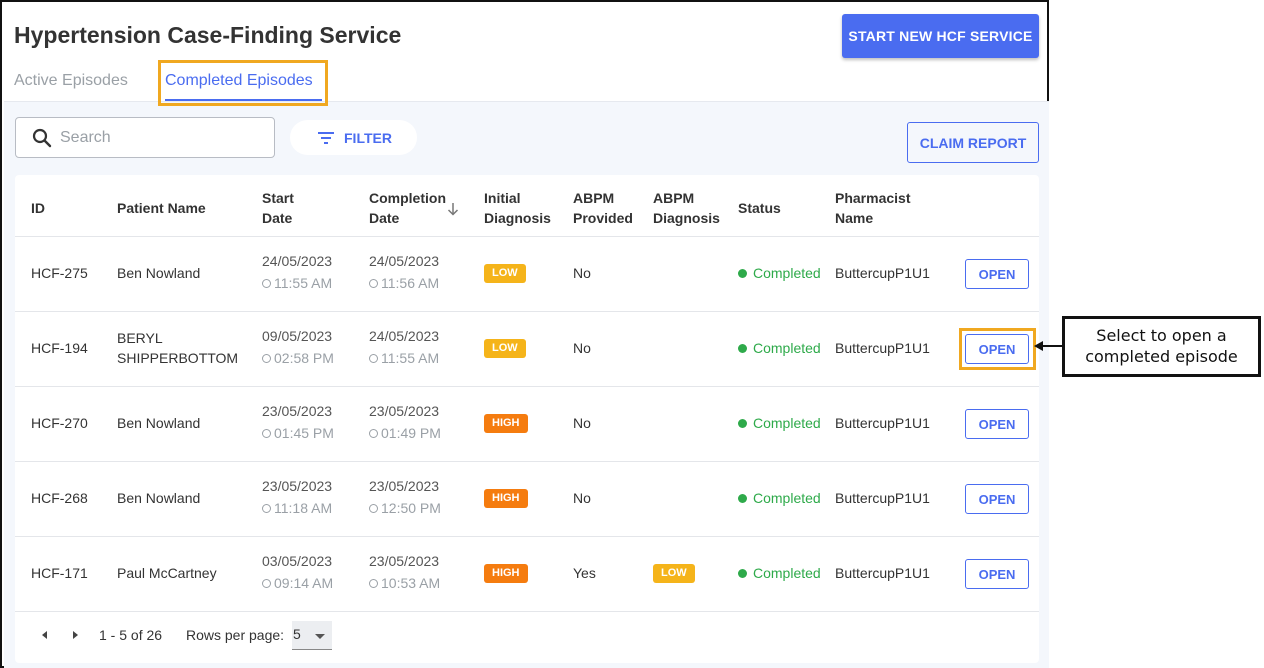 Image resolution: width=1264 pixels, height=668 pixels. Describe the element at coordinates (603, 218) in the screenshot. I see `header-text: Provided` at that location.